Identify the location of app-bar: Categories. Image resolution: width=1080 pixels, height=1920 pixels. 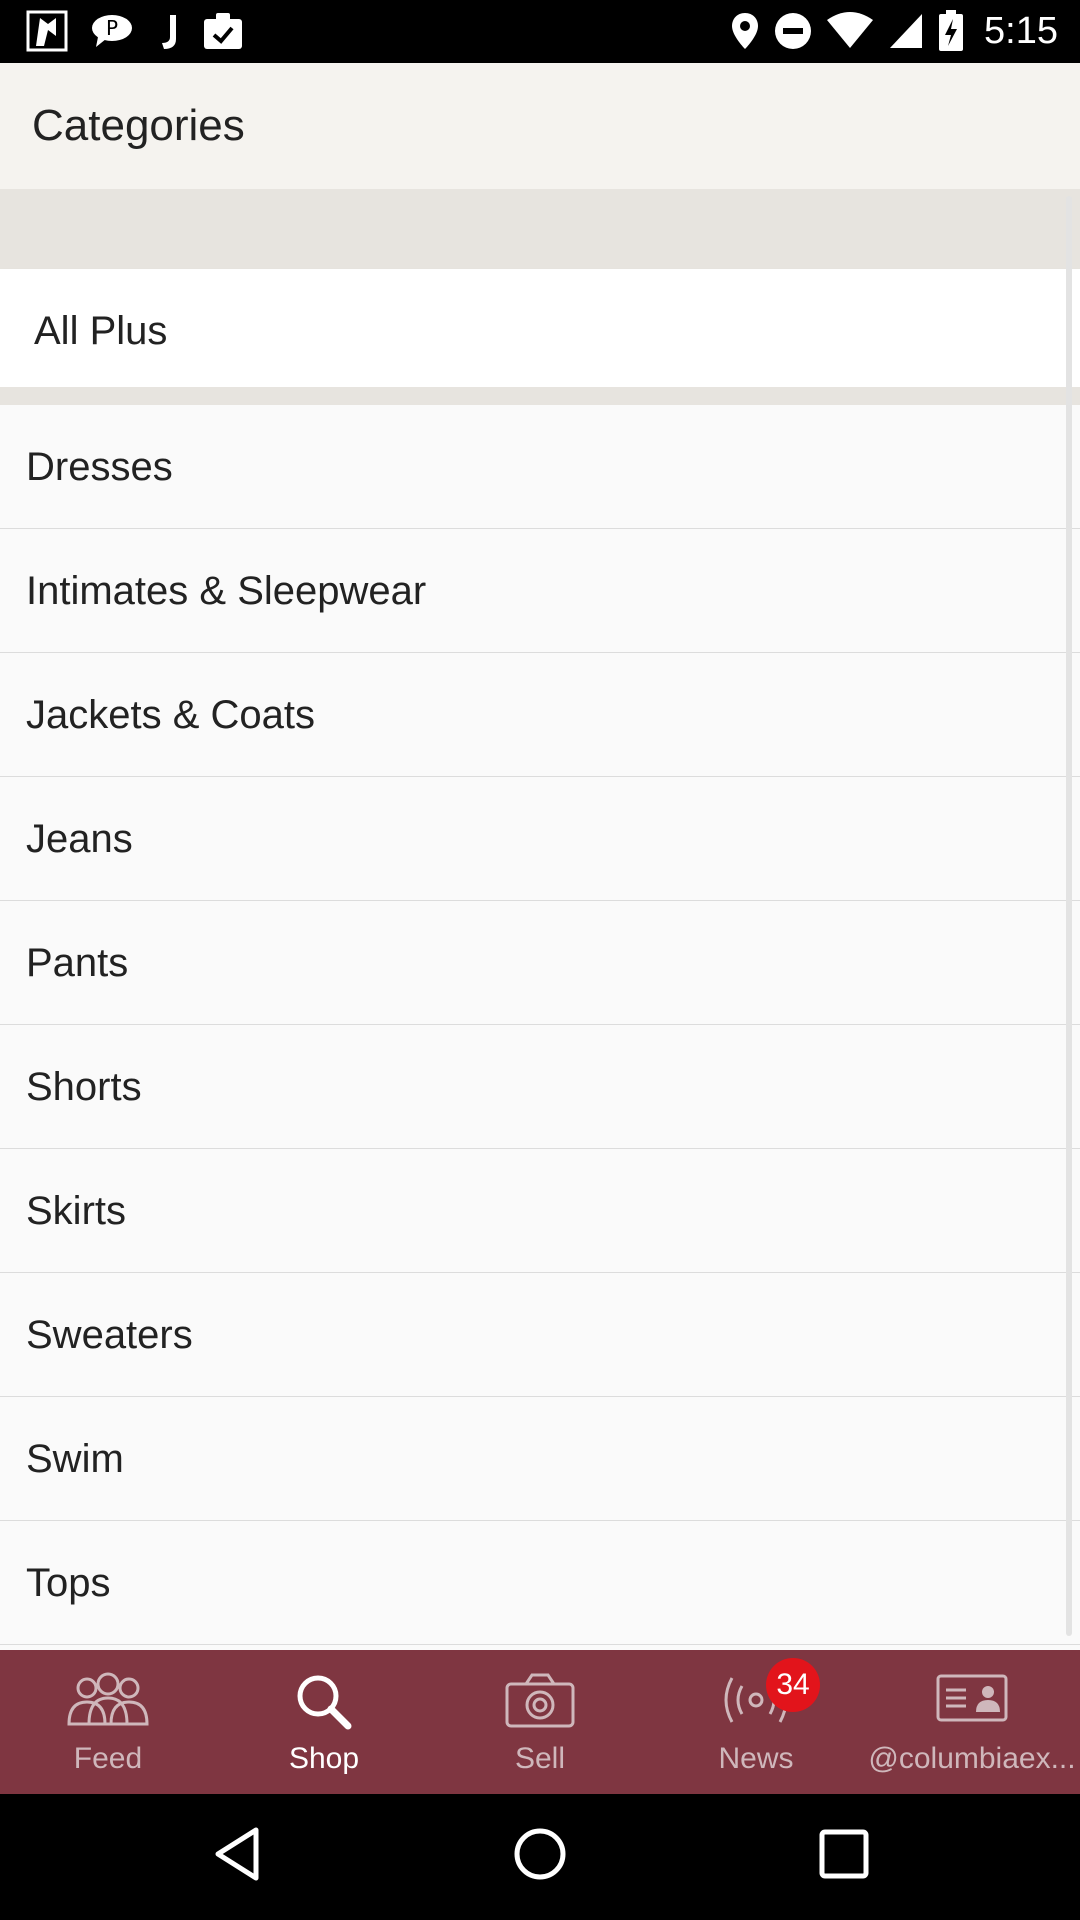
(540, 126).